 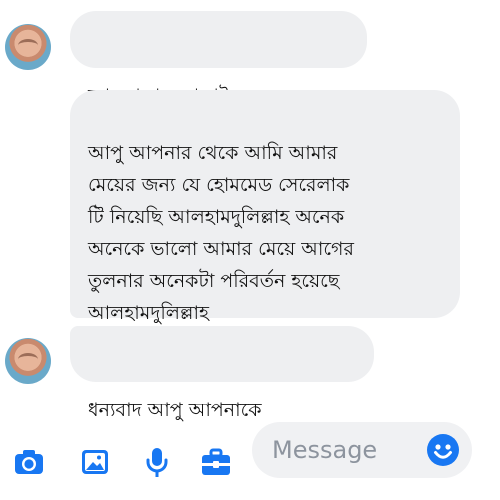 I want to click on message-bubble: আসসালামু আলাইকুম, so click(x=218, y=59).